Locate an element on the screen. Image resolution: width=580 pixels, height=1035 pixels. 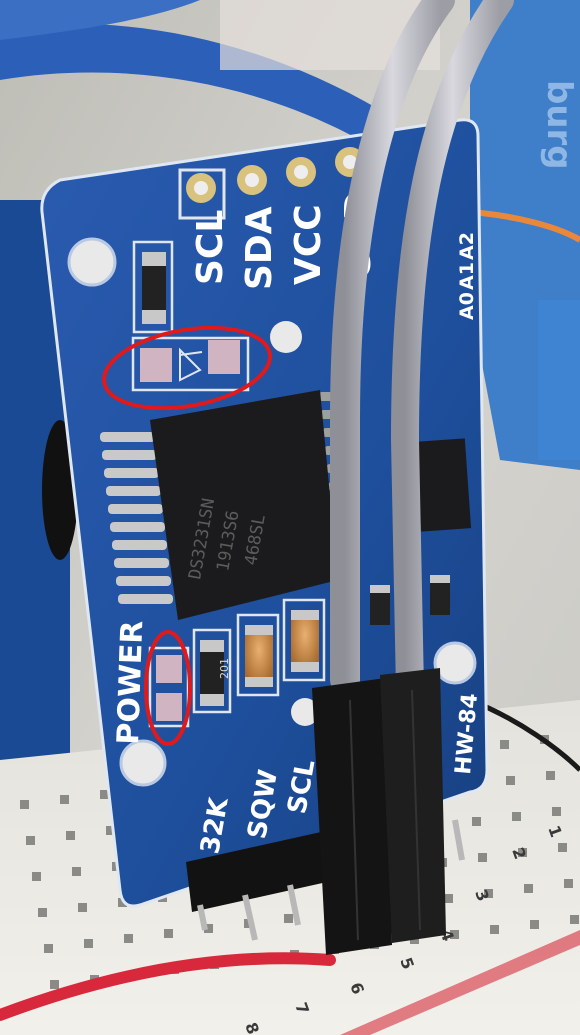
pin-label-scl: SCL is located at coordinates (210, 247).